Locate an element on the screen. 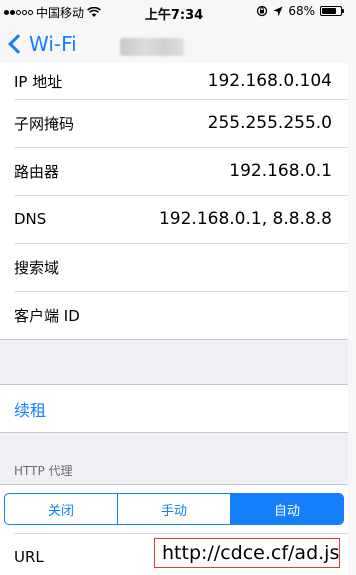 The height and width of the screenshot is (575, 356). proxy-mode-manual: 手动 is located at coordinates (173, 509).